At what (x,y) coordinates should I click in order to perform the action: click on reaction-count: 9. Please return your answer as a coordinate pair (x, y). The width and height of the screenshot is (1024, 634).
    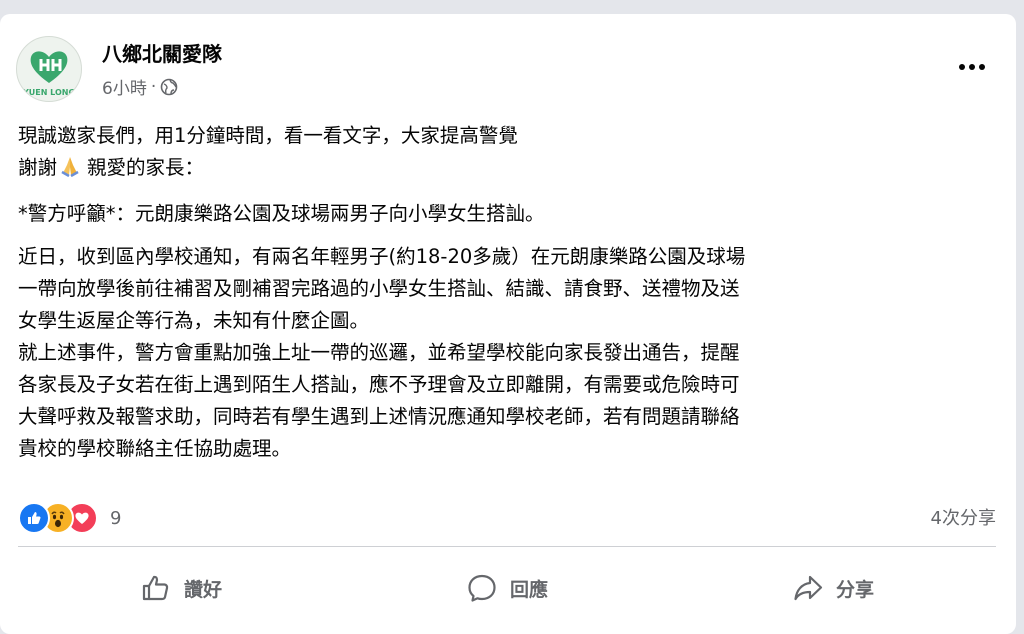
    Looking at the image, I should click on (115, 518).